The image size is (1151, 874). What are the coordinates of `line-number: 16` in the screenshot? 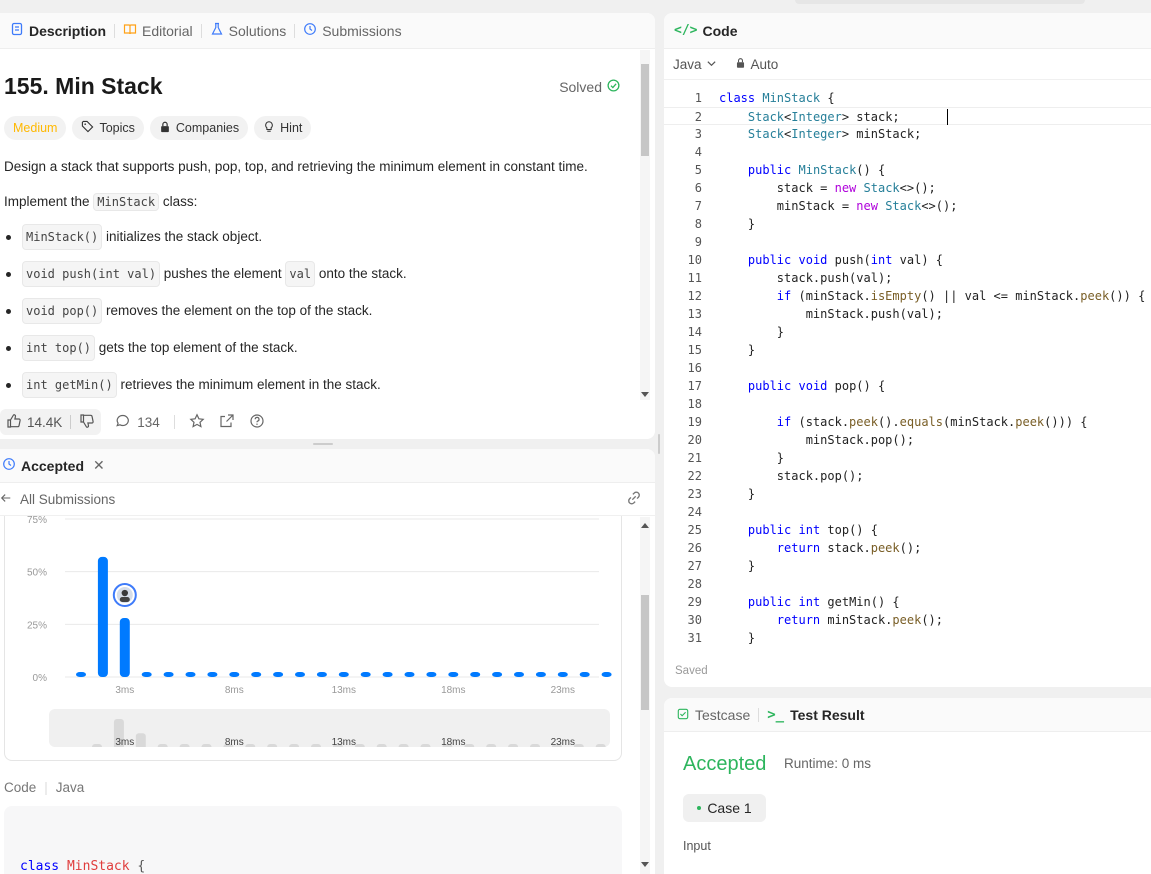 It's located at (694, 368).